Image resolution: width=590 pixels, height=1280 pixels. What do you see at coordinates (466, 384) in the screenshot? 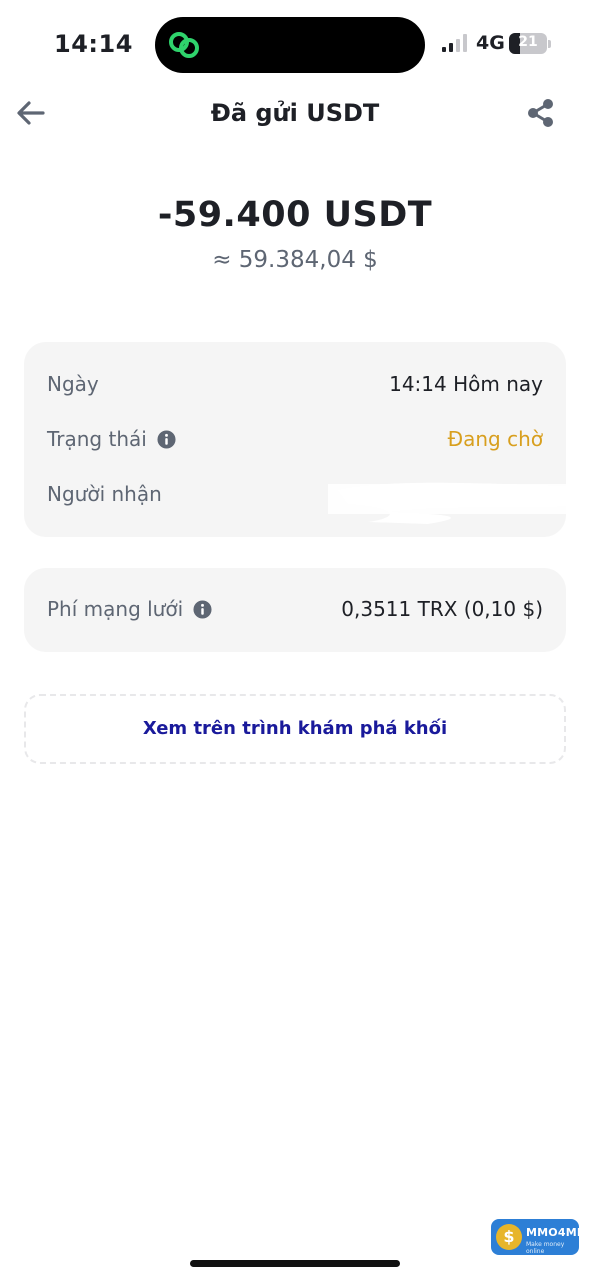
I see `date-value: 14:14 Hôm nay` at bounding box center [466, 384].